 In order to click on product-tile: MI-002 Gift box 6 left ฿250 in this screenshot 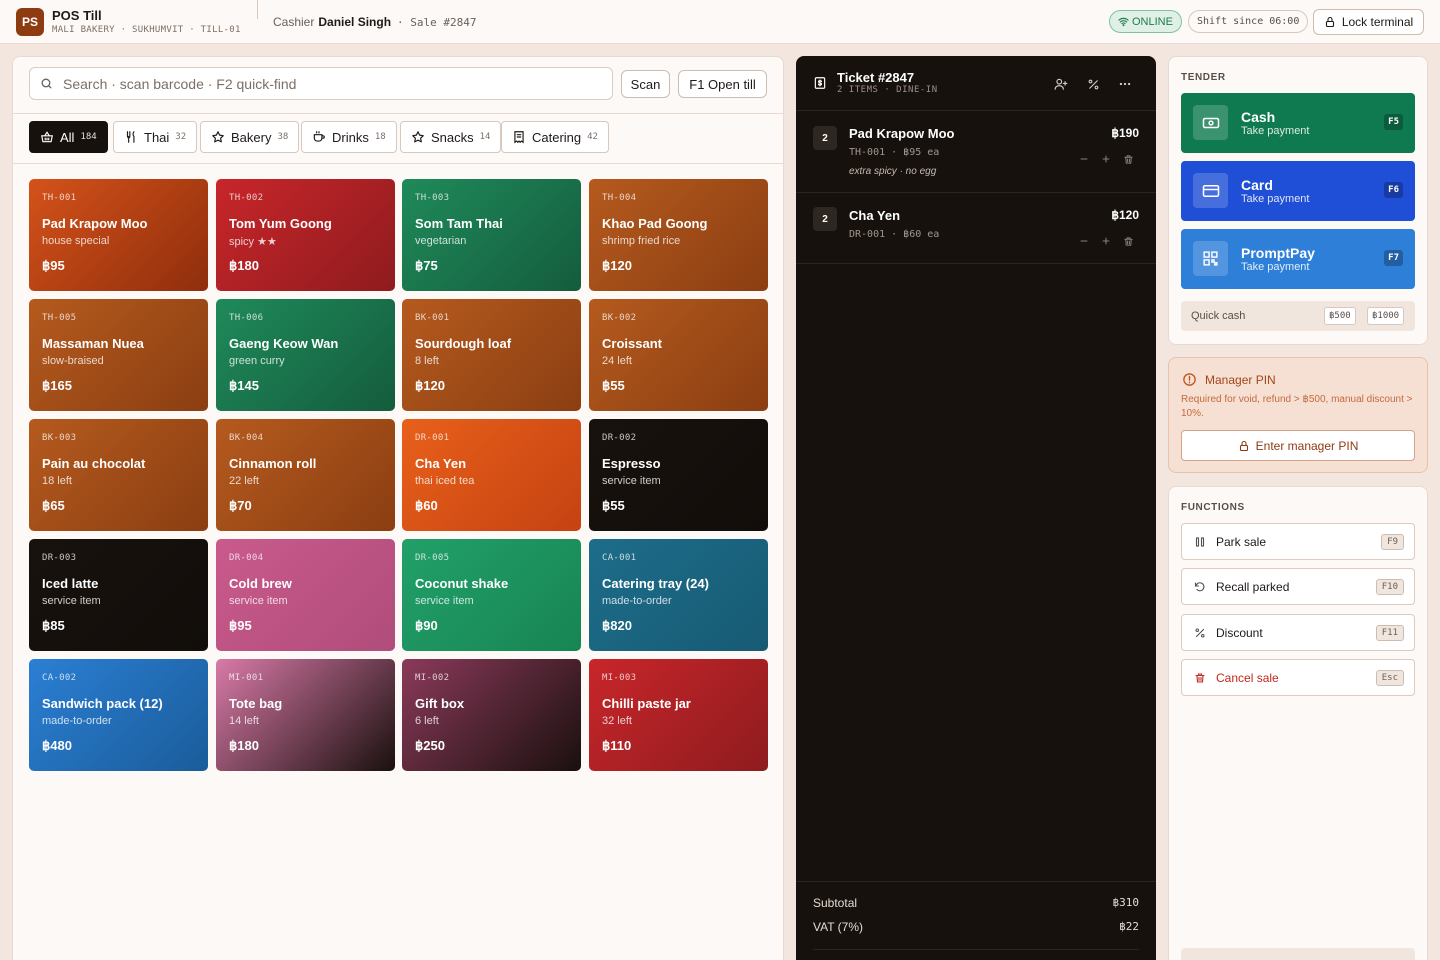, I will do `click(491, 715)`.